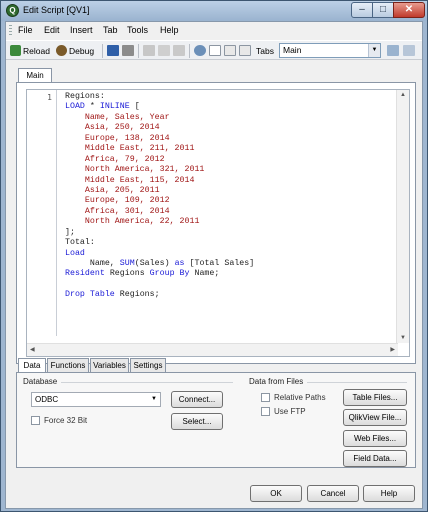 This screenshot has width=428, height=512. Describe the element at coordinates (393, 50) in the screenshot. I see `split-view-icon` at that location.